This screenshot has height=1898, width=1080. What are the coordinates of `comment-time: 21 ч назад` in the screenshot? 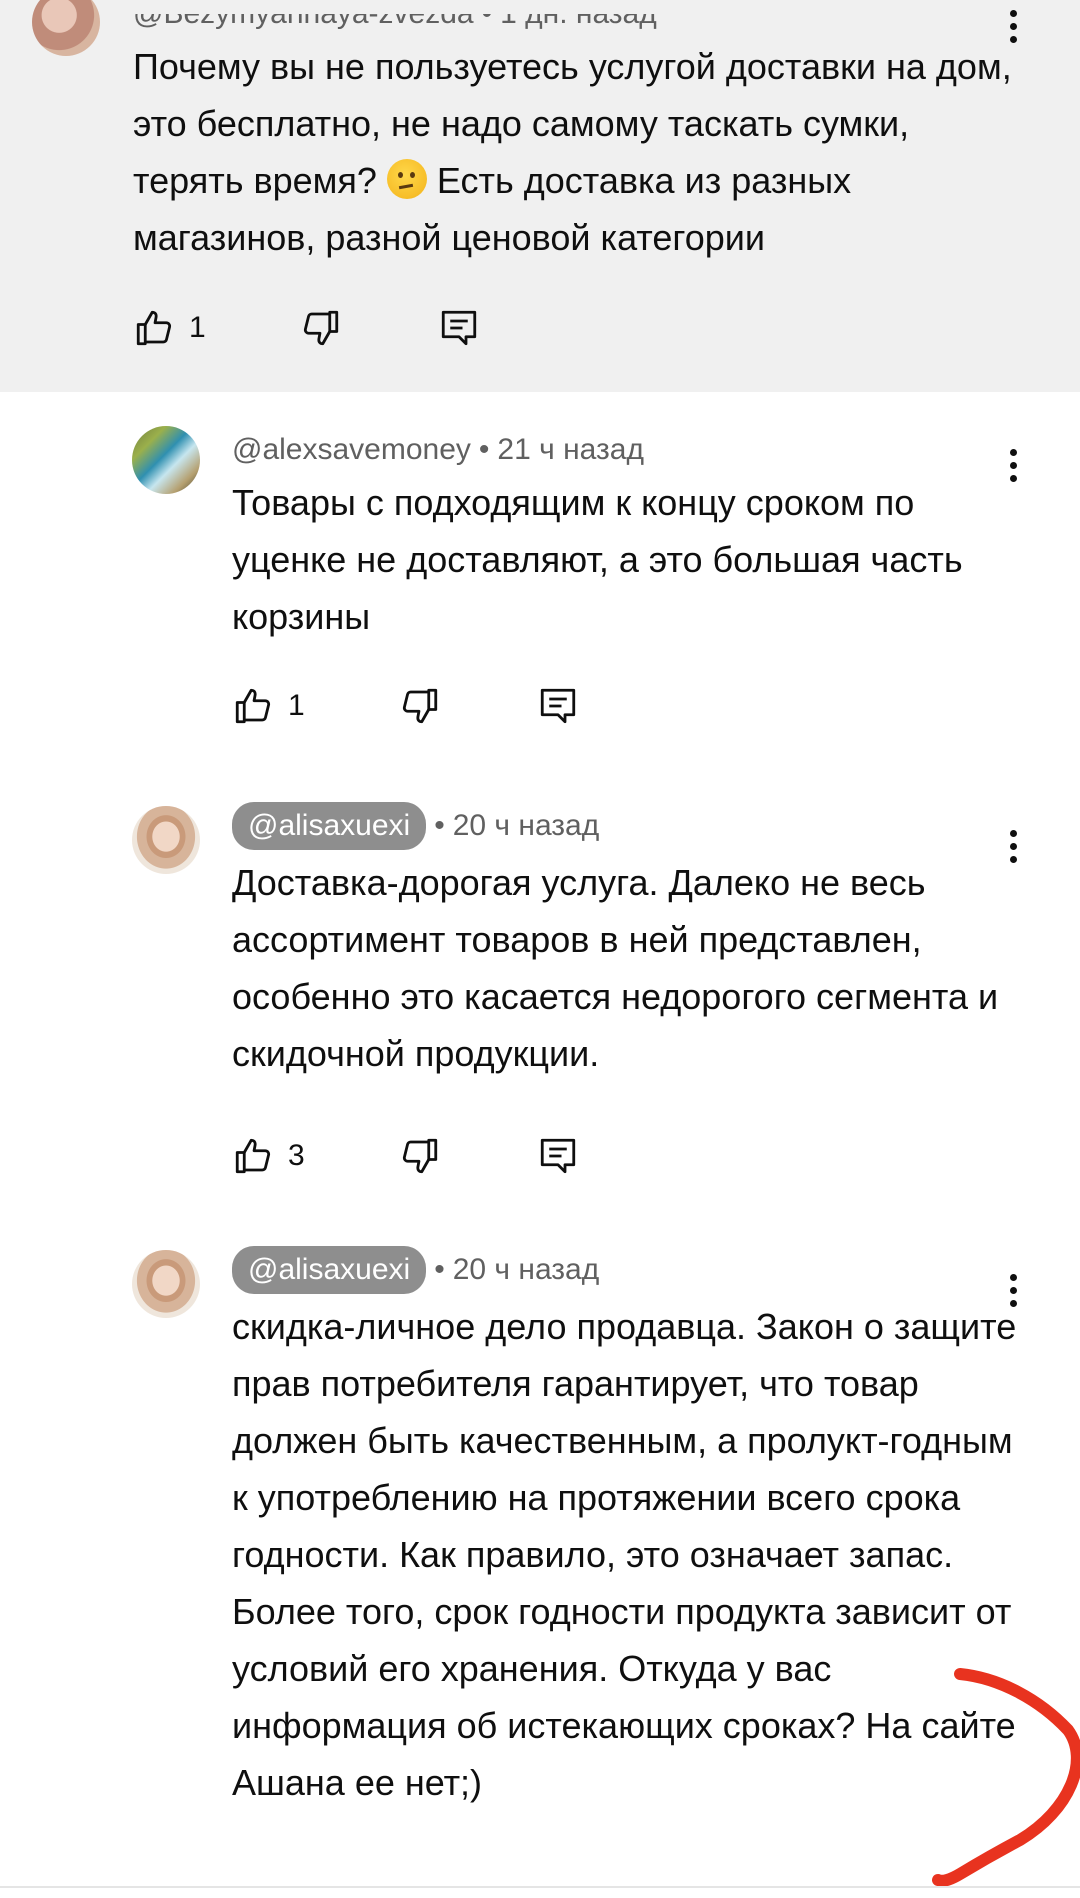 It's located at (570, 449).